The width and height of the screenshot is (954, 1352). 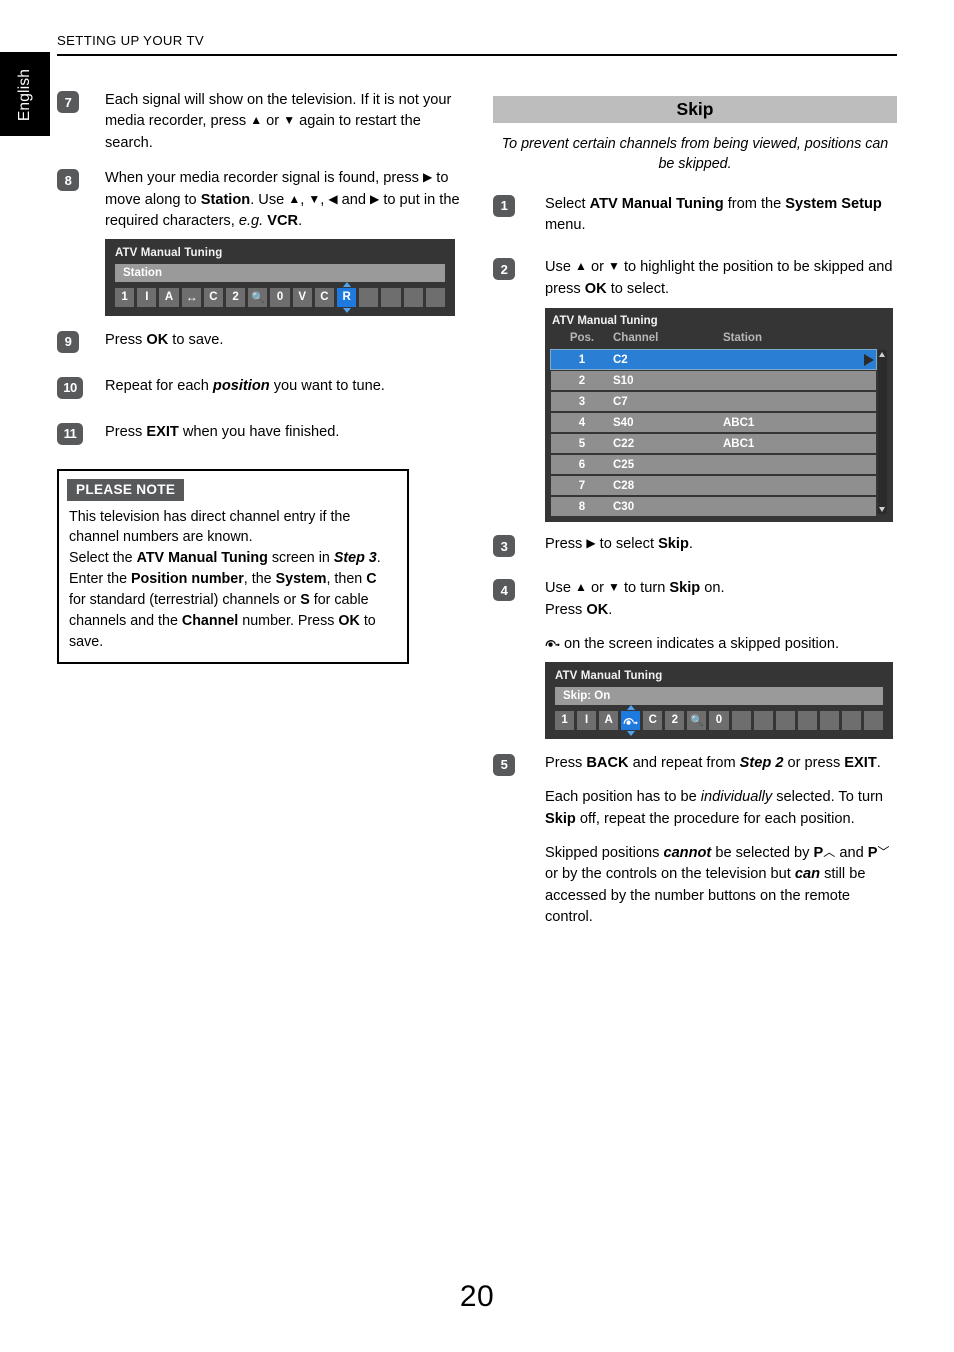 I want to click on table-row: 4 S40 ABC1, so click(x=713, y=423).